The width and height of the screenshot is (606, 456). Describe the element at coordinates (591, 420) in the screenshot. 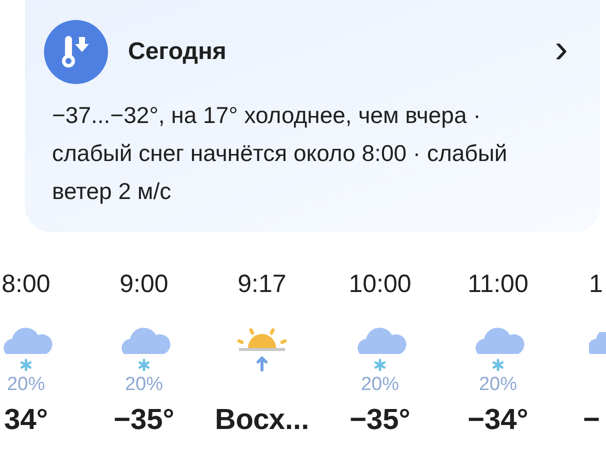

I see `hour-temperature: −` at that location.